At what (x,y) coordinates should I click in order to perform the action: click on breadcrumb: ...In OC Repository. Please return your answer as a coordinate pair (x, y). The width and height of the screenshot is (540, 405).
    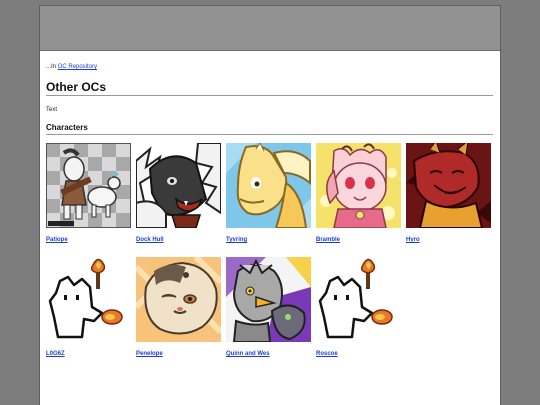
    Looking at the image, I should click on (71, 67).